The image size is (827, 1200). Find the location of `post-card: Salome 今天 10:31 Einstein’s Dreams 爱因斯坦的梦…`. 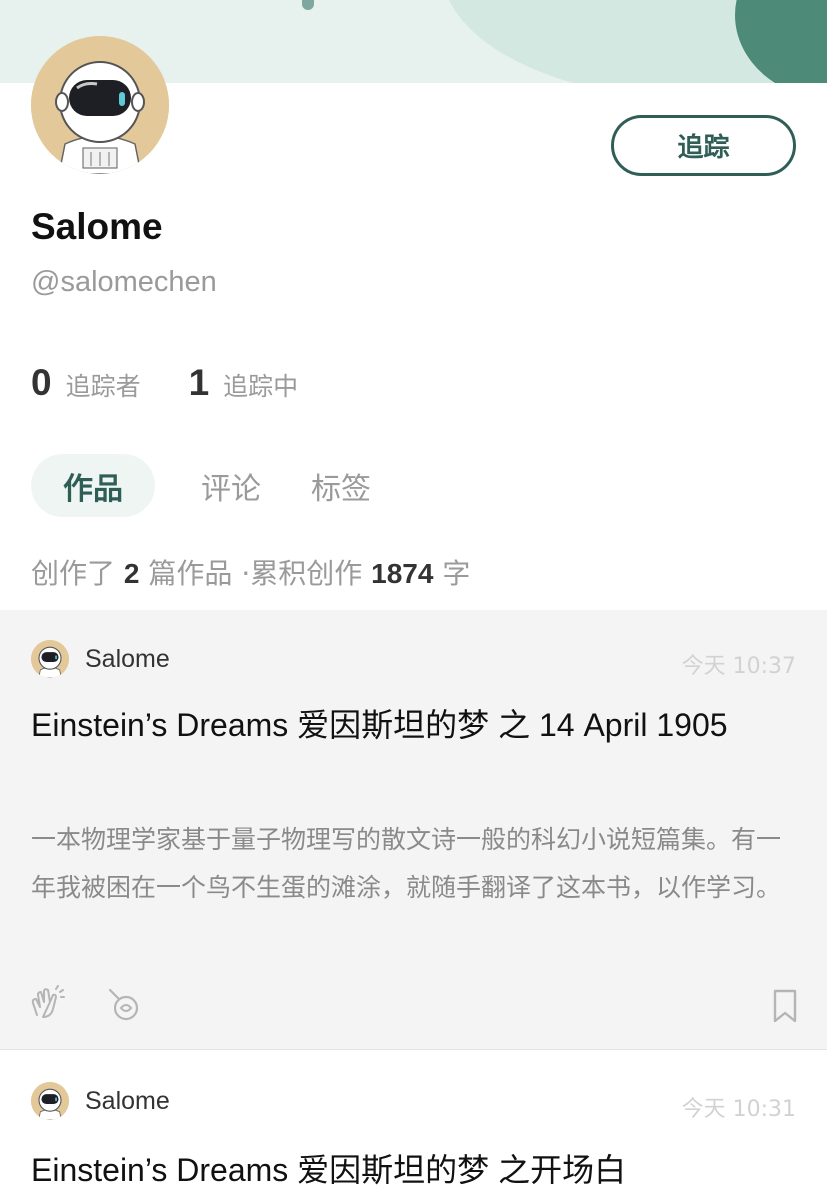

post-card: Salome 今天 10:31 Einstein’s Dreams 爱因斯坦的梦… is located at coordinates (413, 1125).